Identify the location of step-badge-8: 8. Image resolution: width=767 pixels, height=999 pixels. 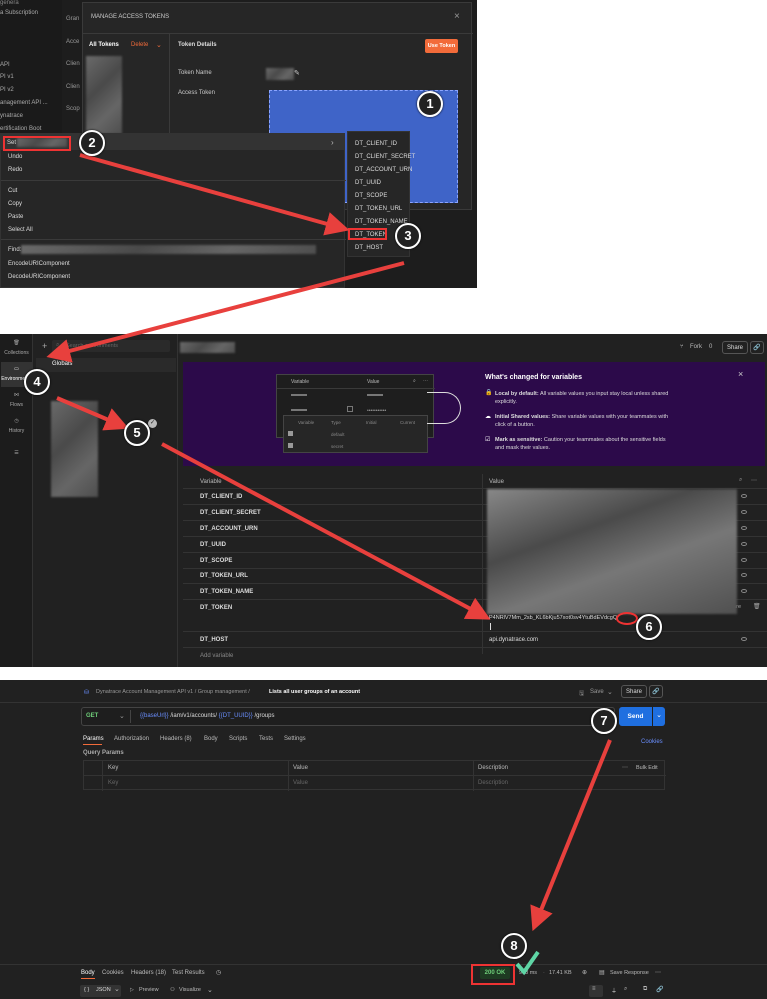
(514, 946).